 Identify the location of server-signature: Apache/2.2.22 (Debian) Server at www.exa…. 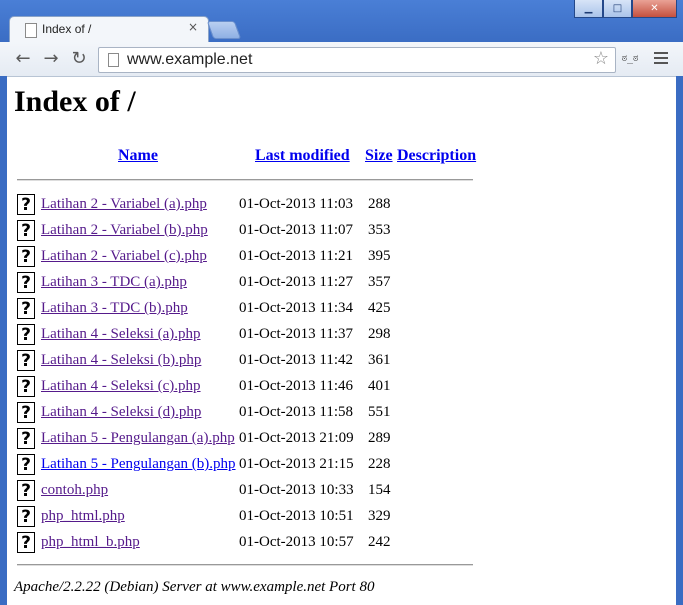
(194, 587).